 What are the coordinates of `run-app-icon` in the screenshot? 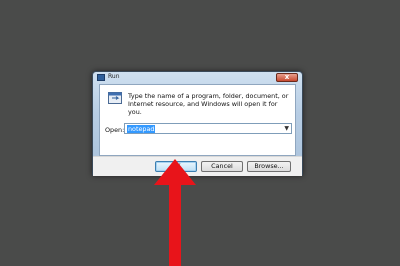 It's located at (101, 77).